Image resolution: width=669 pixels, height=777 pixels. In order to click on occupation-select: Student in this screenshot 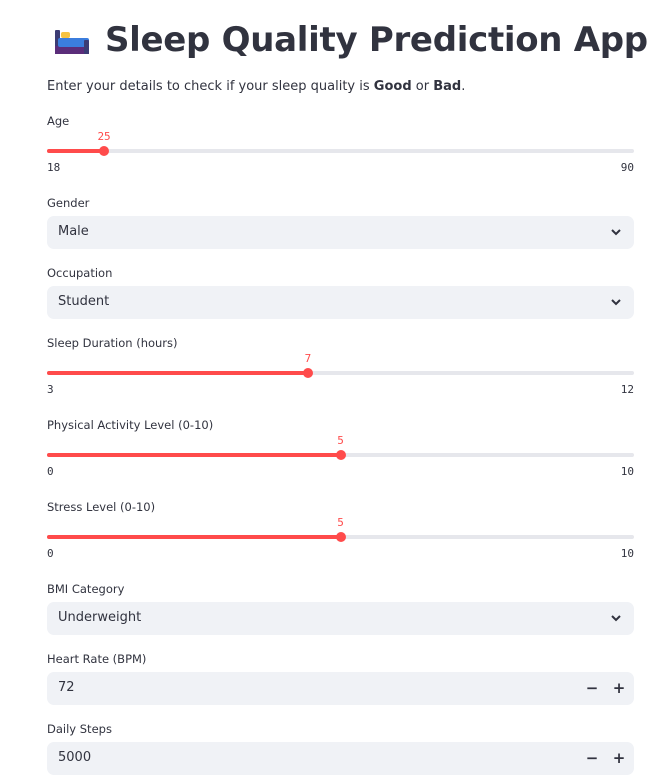, I will do `click(340, 302)`.